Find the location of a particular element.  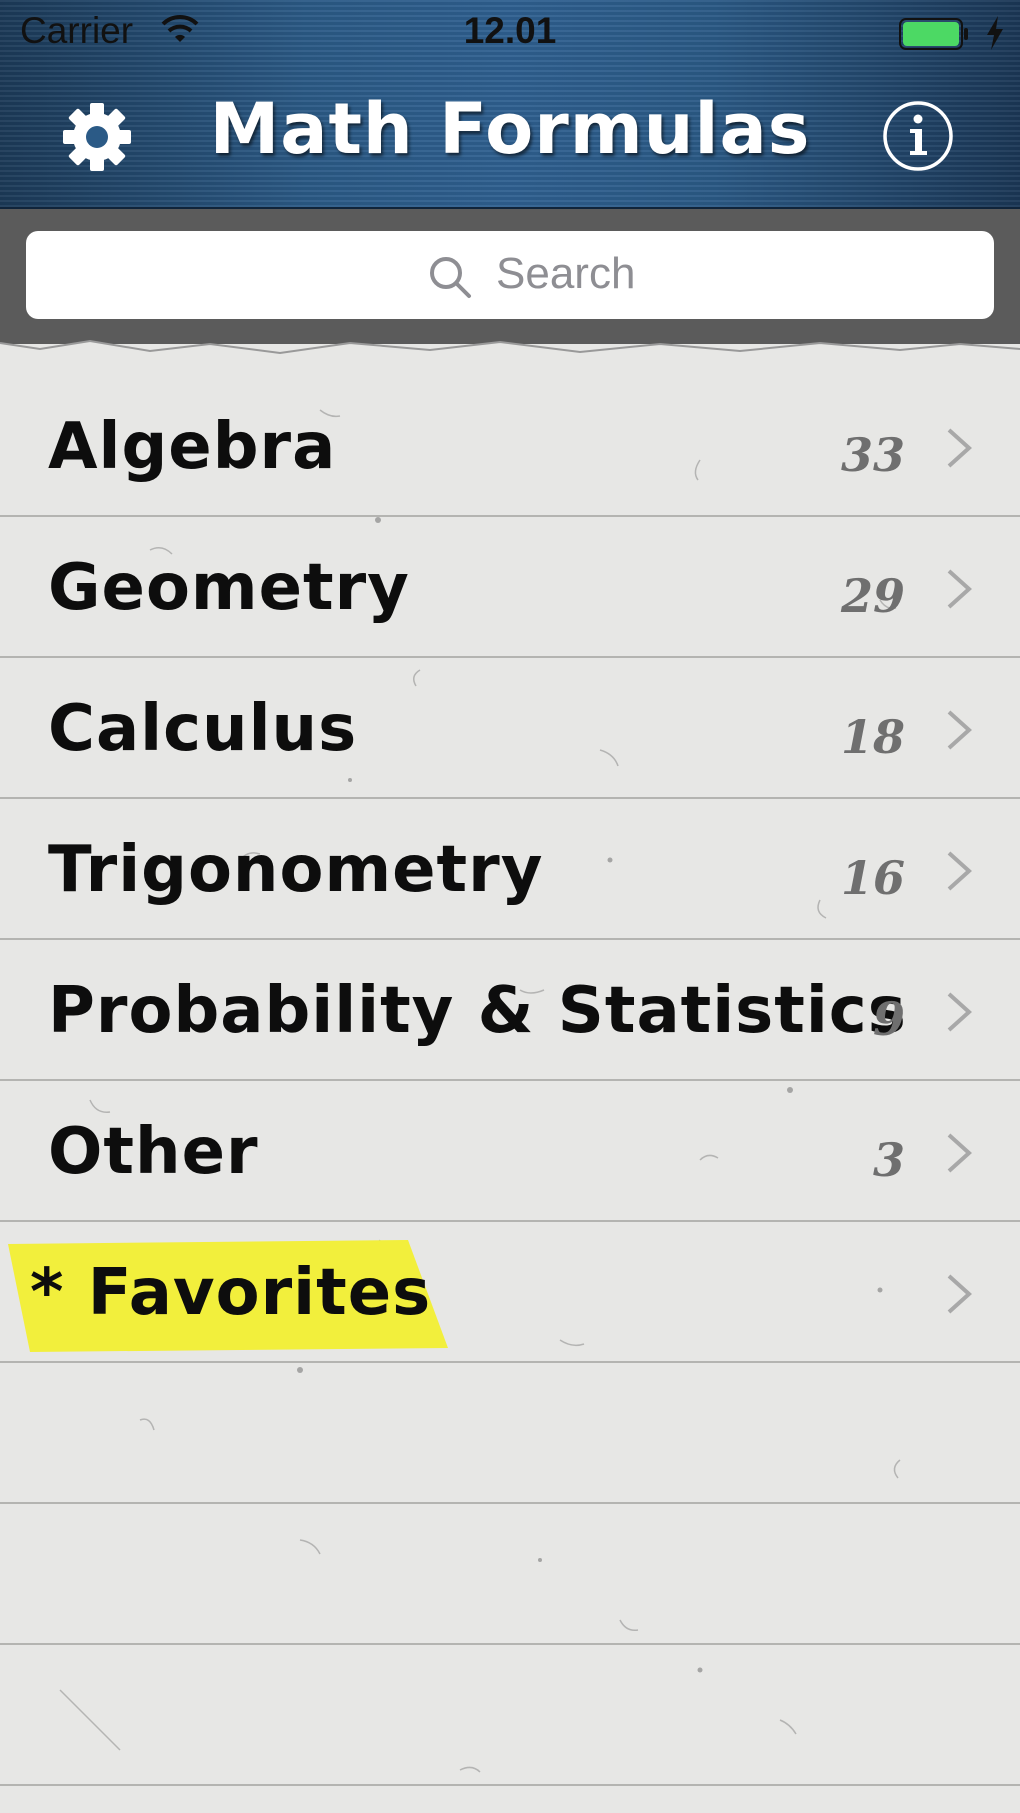

charging-icon is located at coordinates (995, 33).